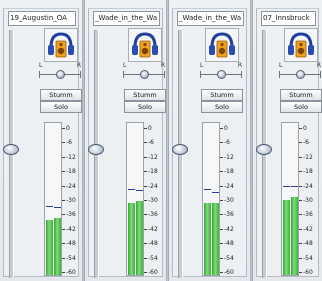 This screenshot has width=322, height=281. What do you see at coordinates (42, 18) in the screenshot?
I see `track-name-field: 19_Augustin_OA` at bounding box center [42, 18].